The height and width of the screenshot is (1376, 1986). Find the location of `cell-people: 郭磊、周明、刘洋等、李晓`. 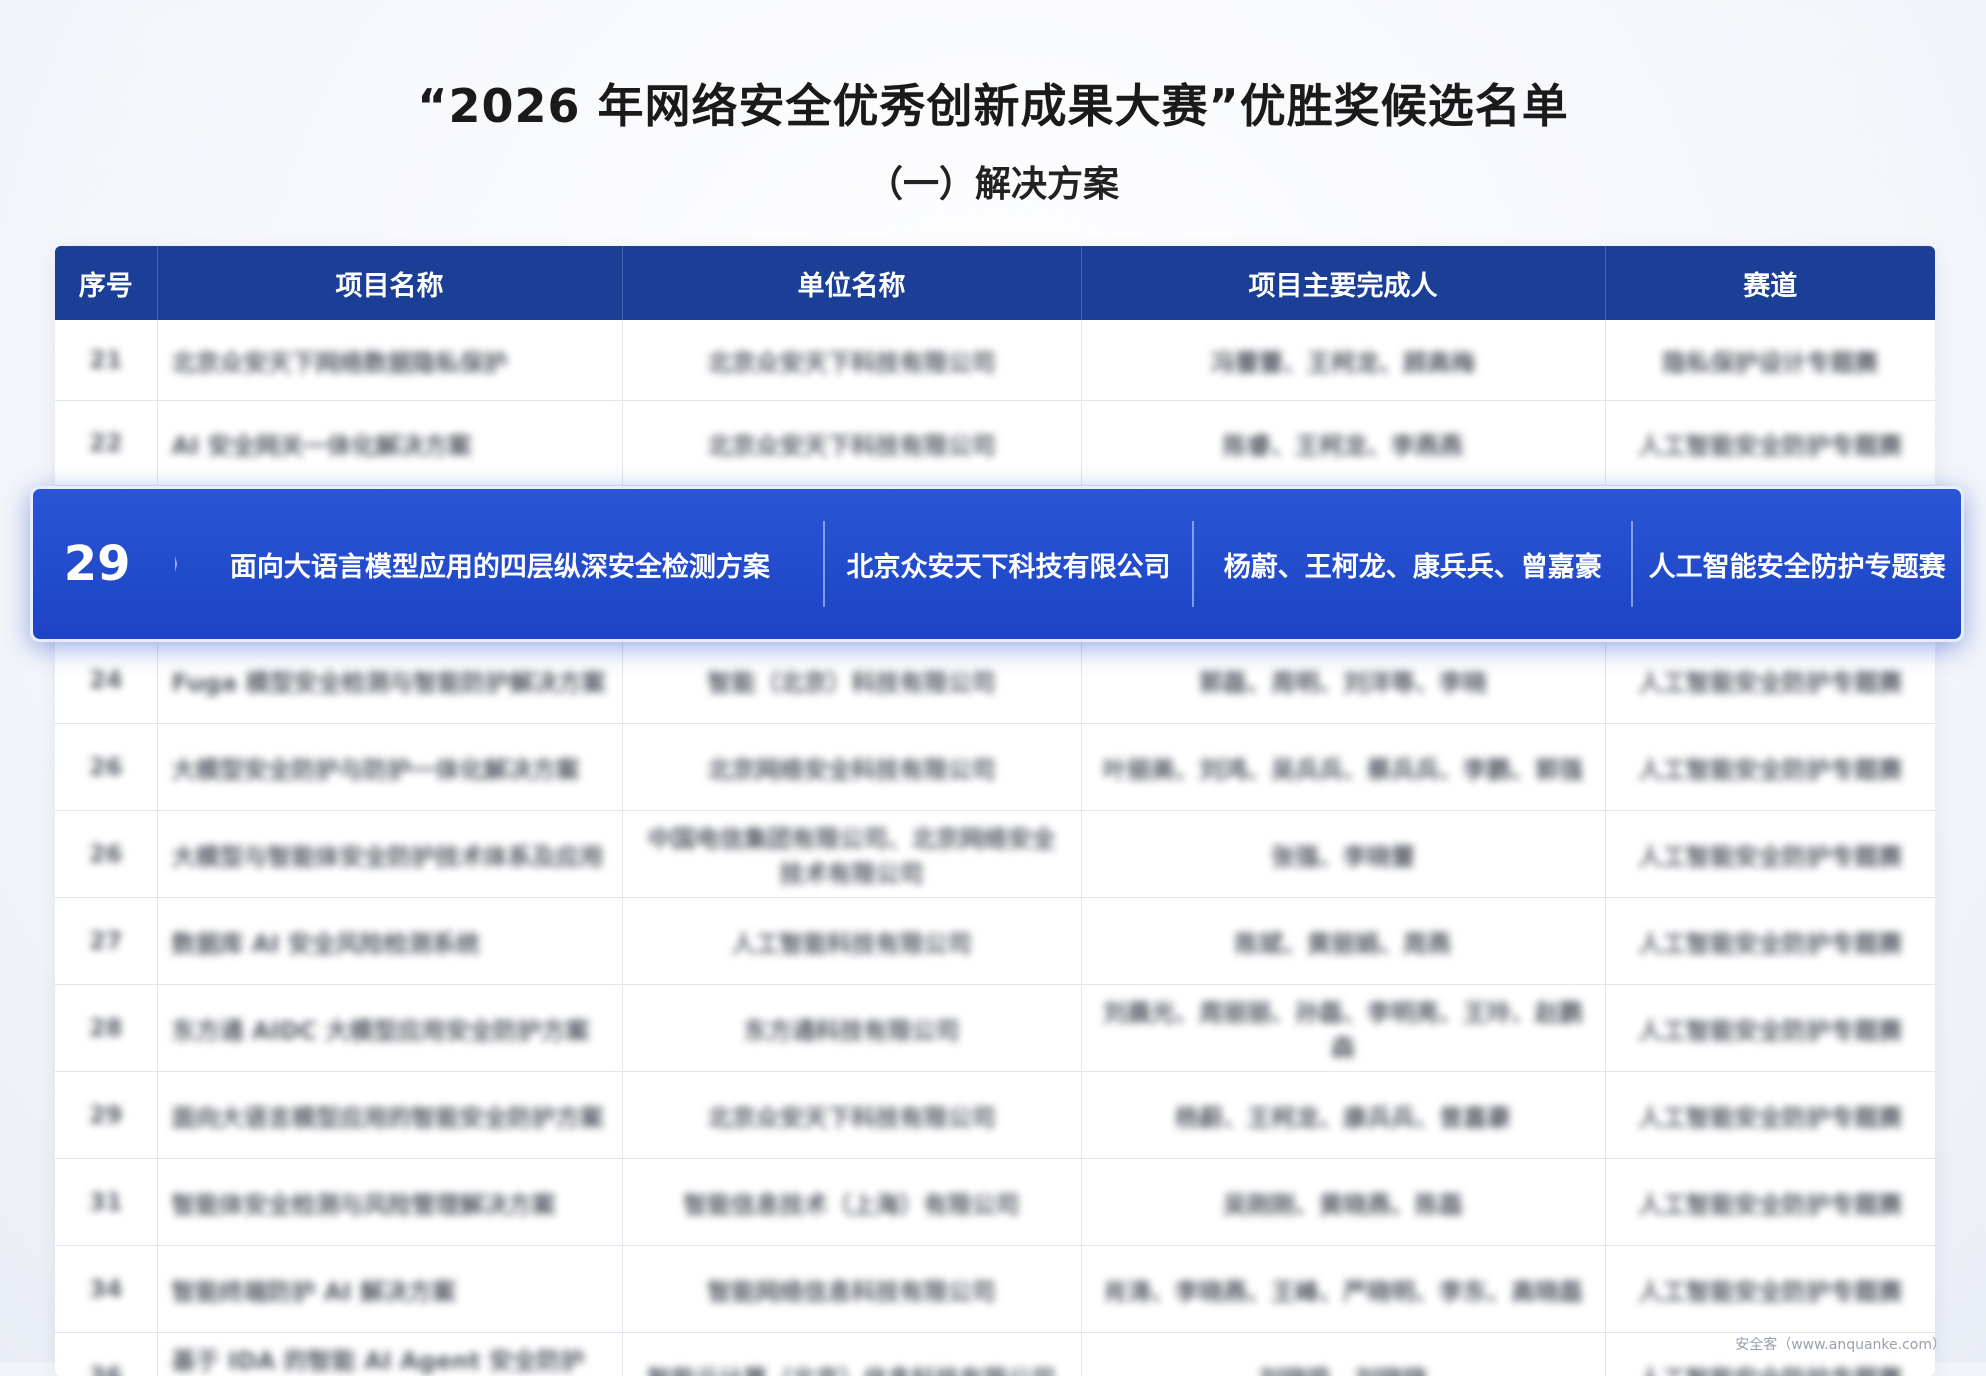

cell-people: 郭磊、周明、刘洋等、李晓 is located at coordinates (1343, 680).